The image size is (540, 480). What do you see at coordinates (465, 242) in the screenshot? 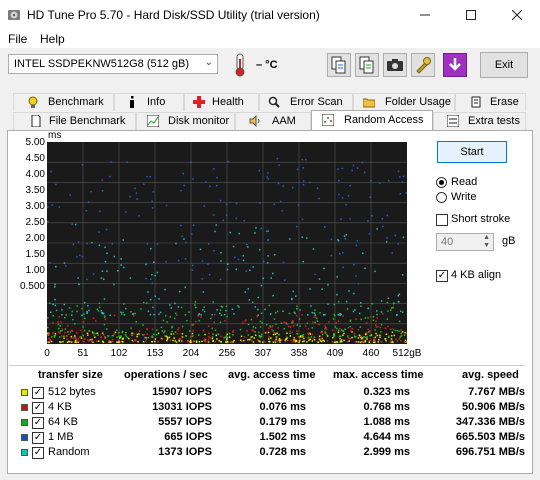
I see `stroke-size-spinner: 40 ▲ ▼` at bounding box center [465, 242].